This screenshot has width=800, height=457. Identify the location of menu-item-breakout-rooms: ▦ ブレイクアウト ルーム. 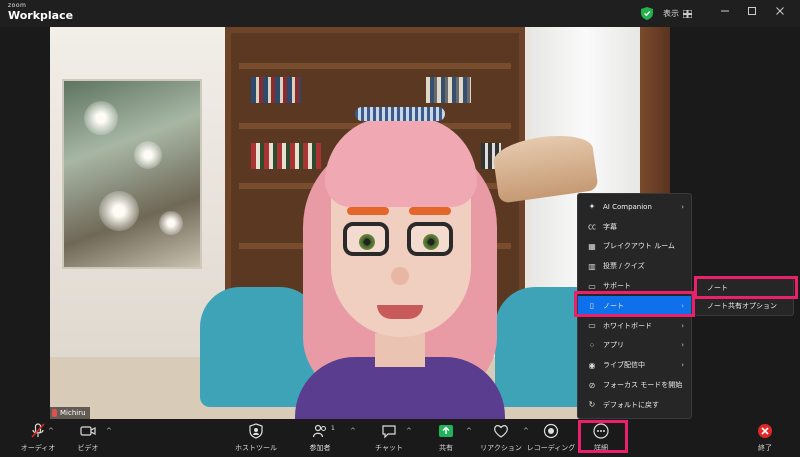
(634, 247).